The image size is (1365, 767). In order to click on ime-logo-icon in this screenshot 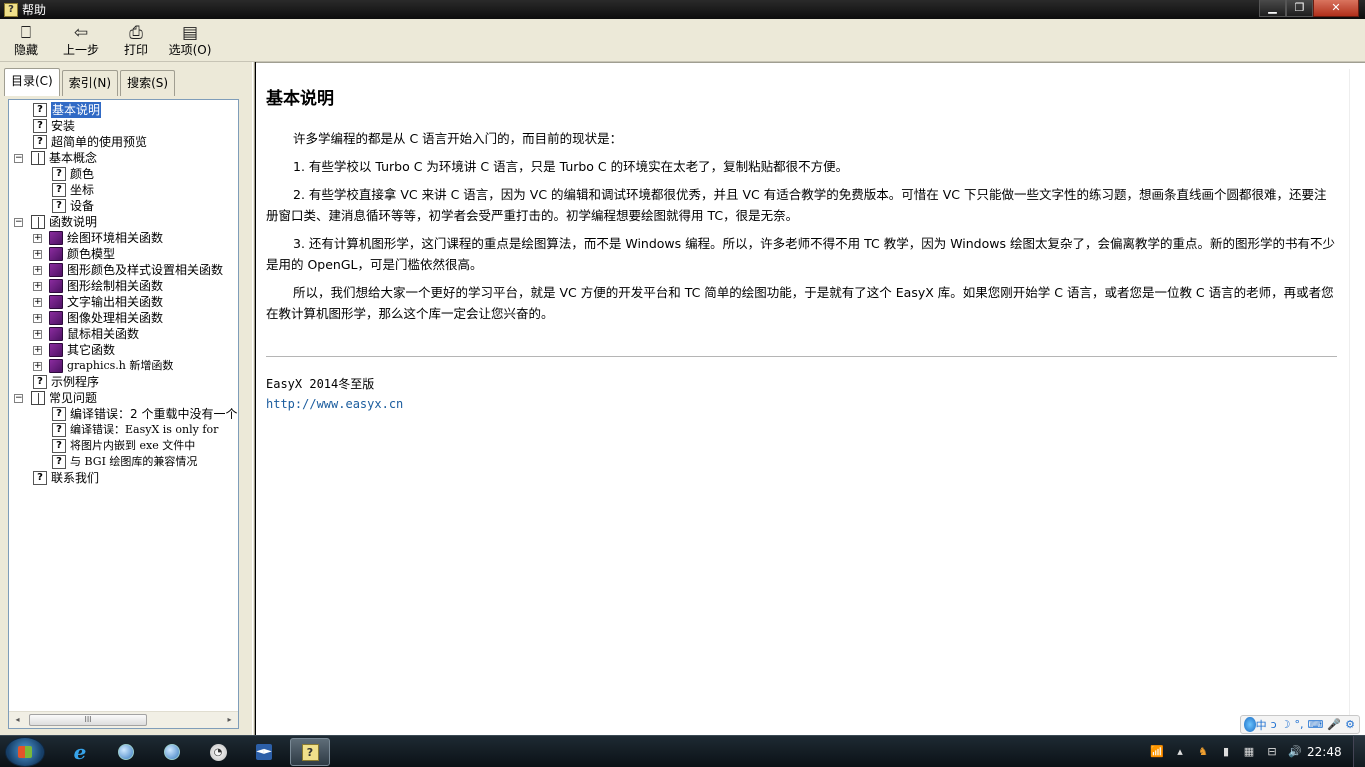, I will do `click(1250, 724)`.